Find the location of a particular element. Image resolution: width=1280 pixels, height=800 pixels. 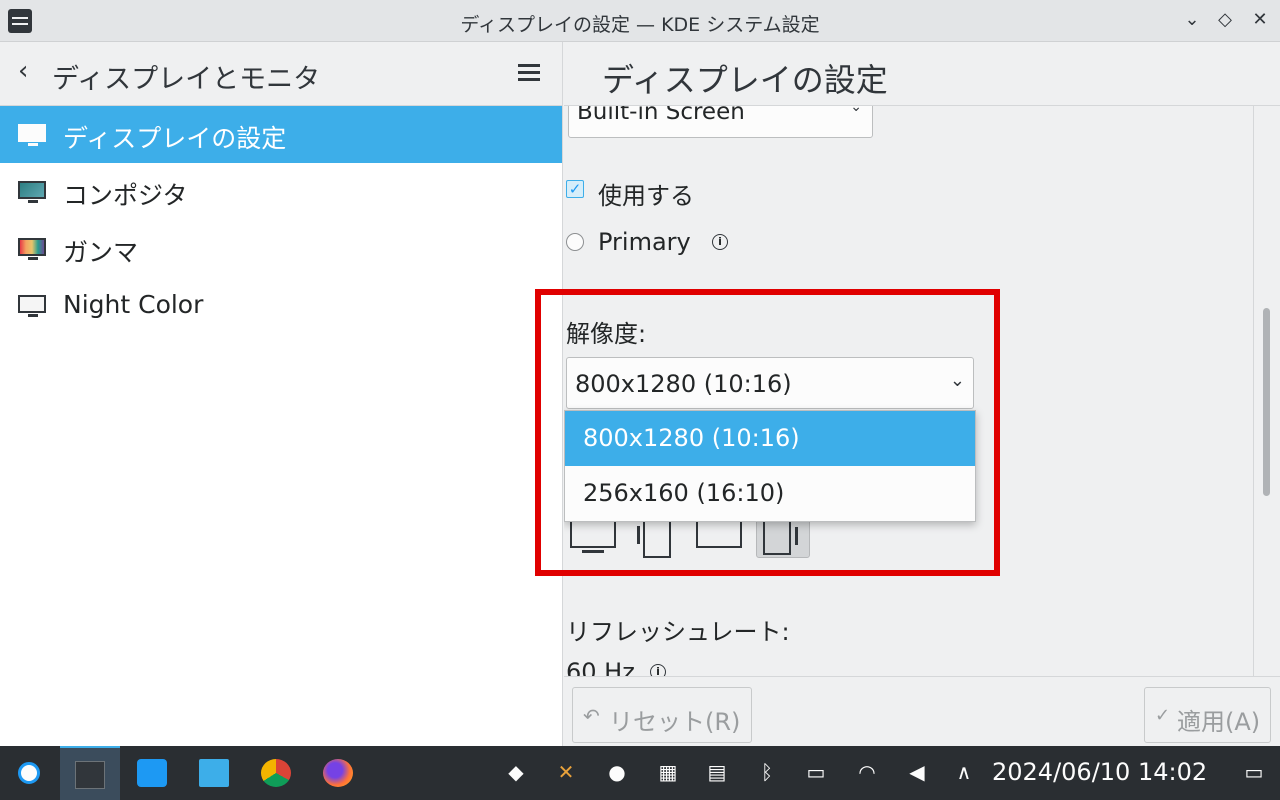

maximize-button: ◇ is located at coordinates (1225, 20).